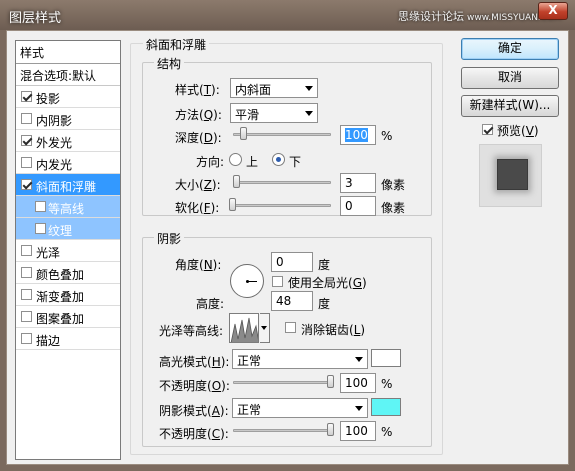  Describe the element at coordinates (169, 63) in the screenshot. I see `structure-title: 结构` at that location.